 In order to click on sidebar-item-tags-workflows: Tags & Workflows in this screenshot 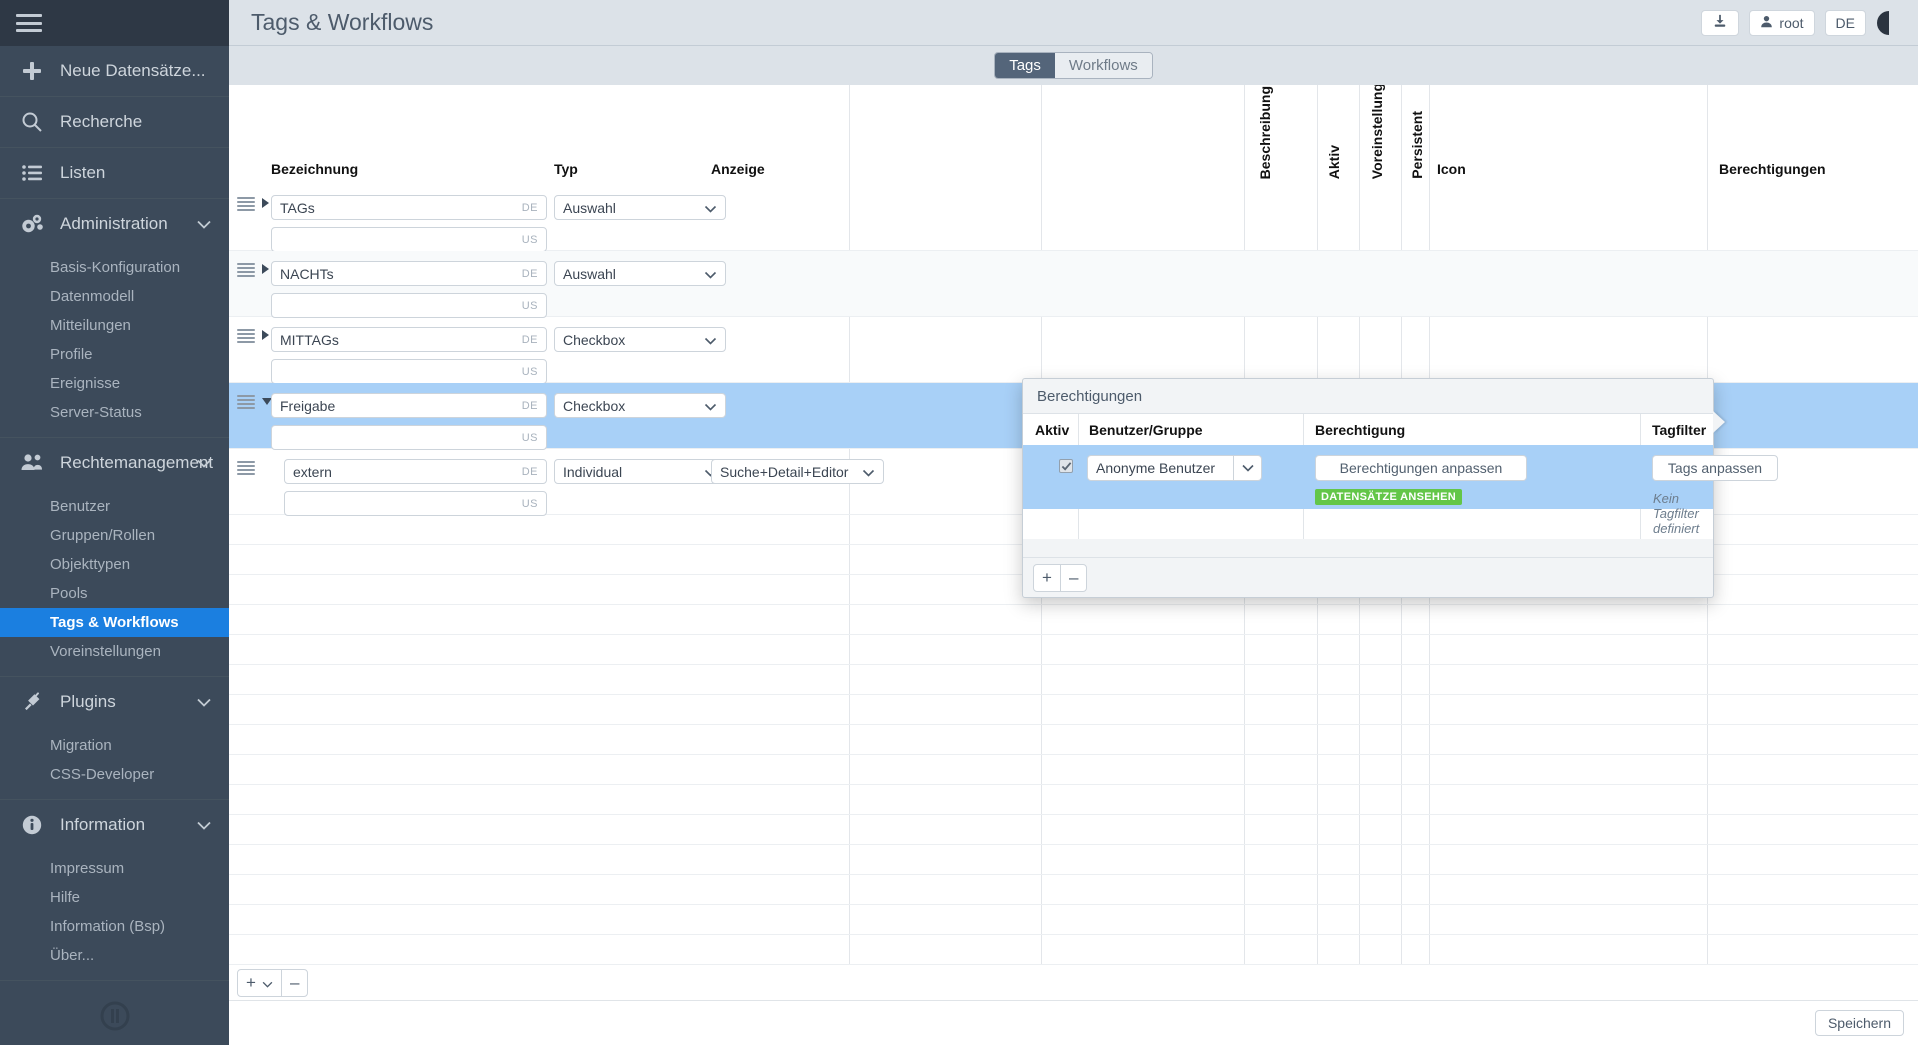, I will do `click(114, 622)`.